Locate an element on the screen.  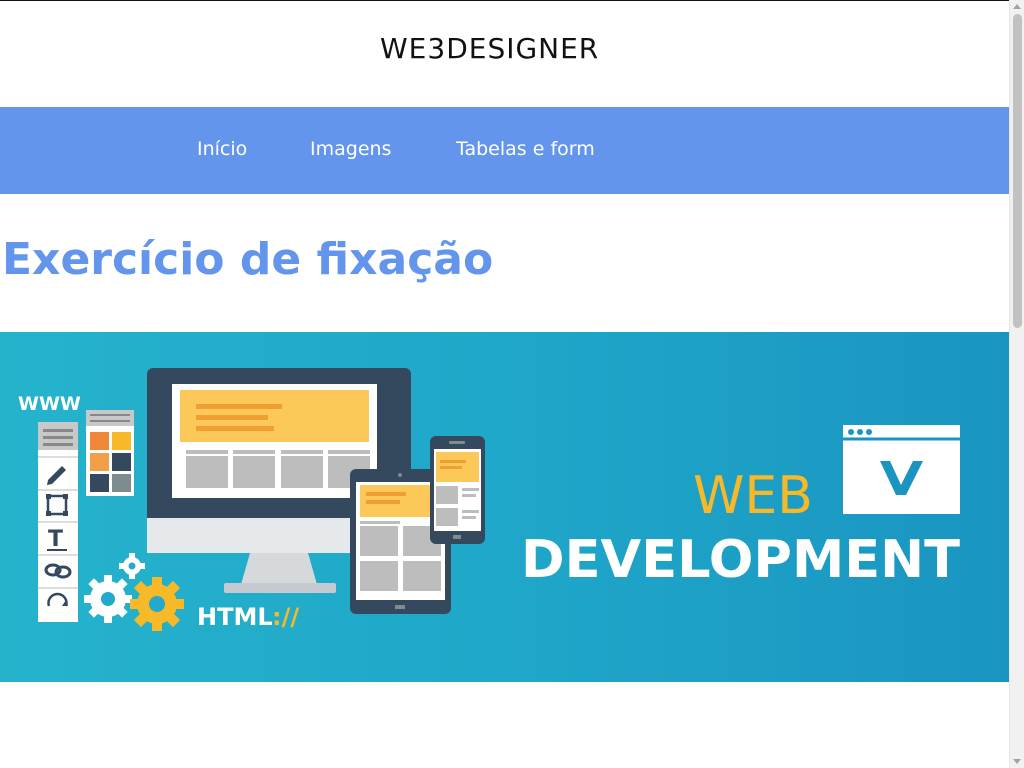
scroll-down-arrow-icon is located at coordinates (1017, 761).